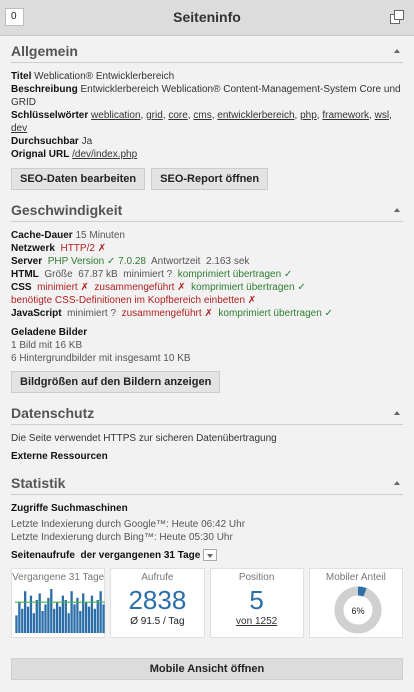 The height and width of the screenshot is (692, 414). Describe the element at coordinates (157, 621) in the screenshot. I see `aufrufe-average: Ø 91.5 / Tag` at that location.